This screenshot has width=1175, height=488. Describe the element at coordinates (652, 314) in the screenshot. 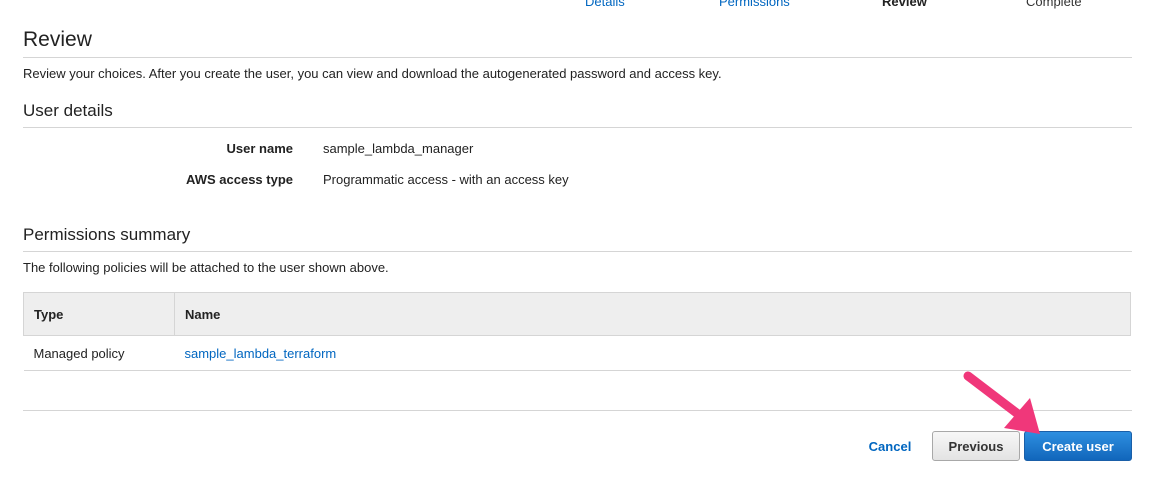

I see `column-header-name: Name` at that location.